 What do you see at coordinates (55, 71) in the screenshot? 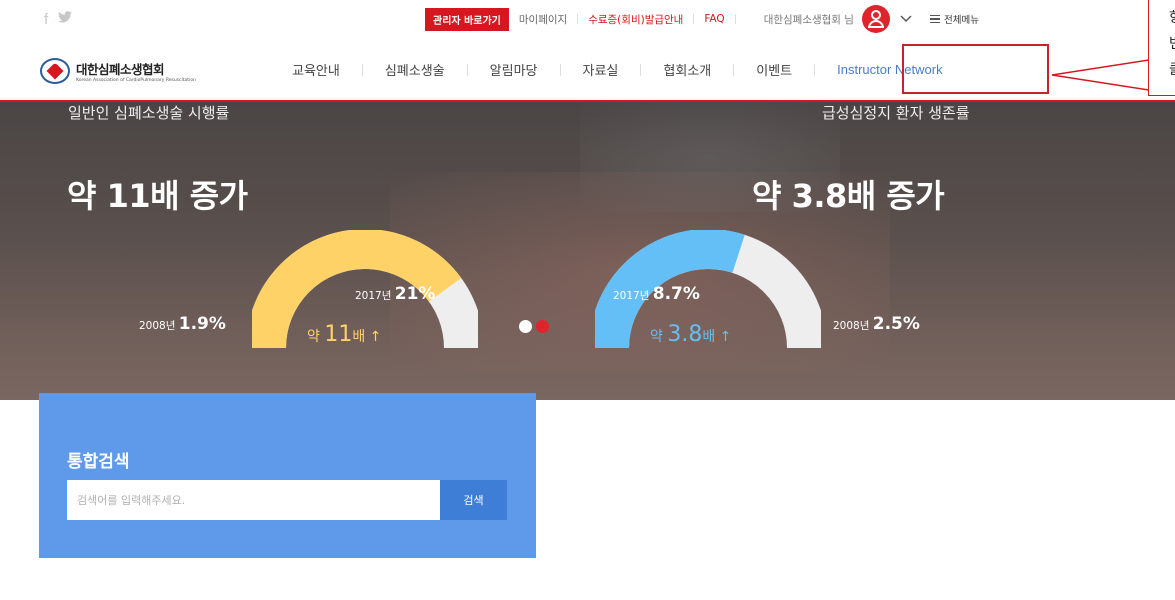
I see `logo-heart-icon` at bounding box center [55, 71].